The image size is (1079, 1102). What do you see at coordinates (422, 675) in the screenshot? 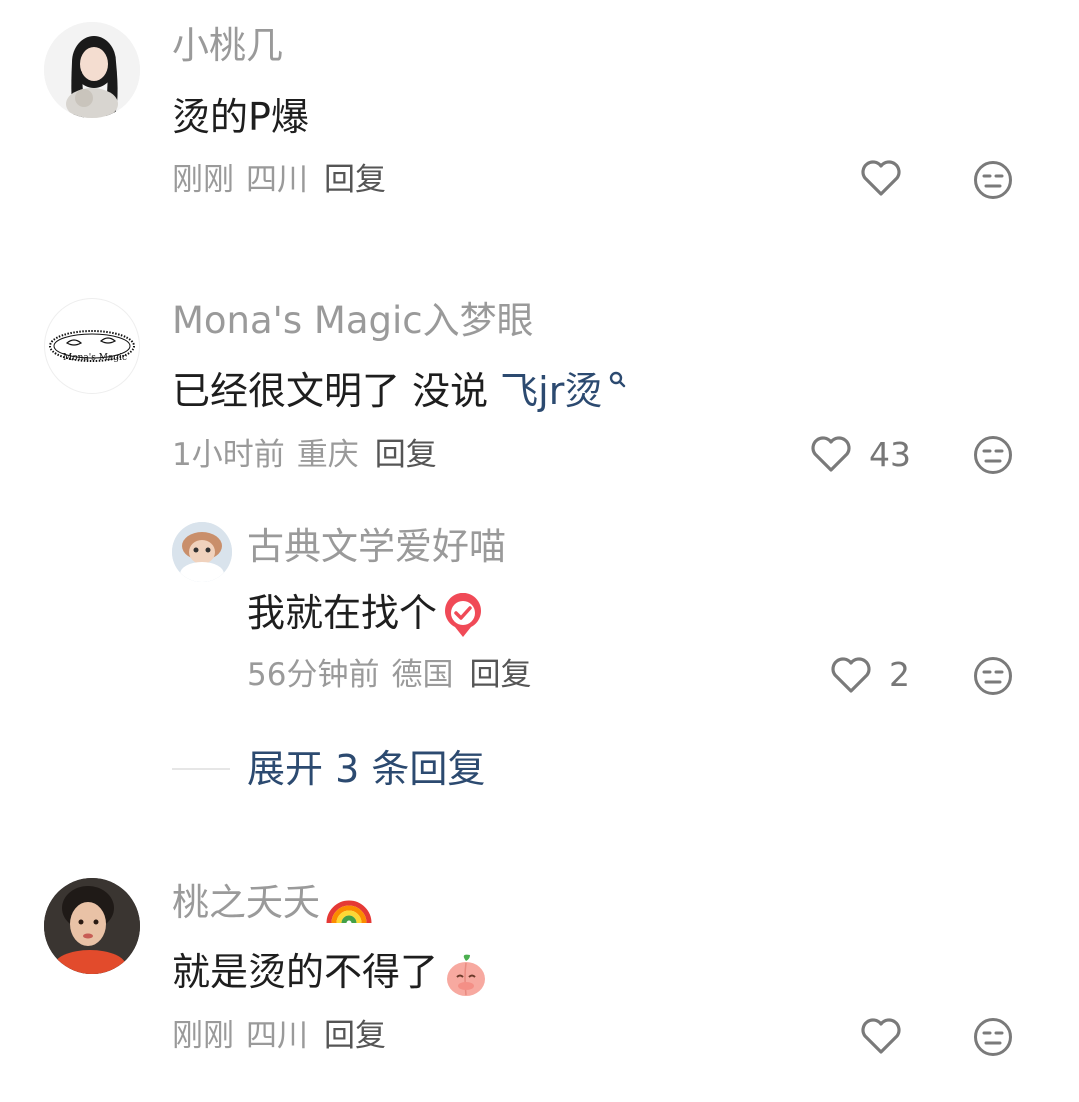
I see `comment-location: 德国` at bounding box center [422, 675].